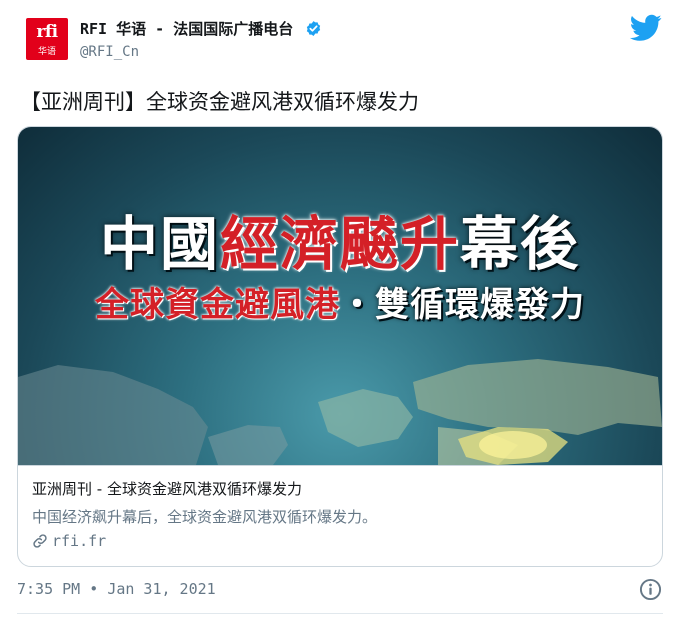 The width and height of the screenshot is (684, 619). Describe the element at coordinates (79, 541) in the screenshot. I see `card-link-text: rfi.fr` at that location.